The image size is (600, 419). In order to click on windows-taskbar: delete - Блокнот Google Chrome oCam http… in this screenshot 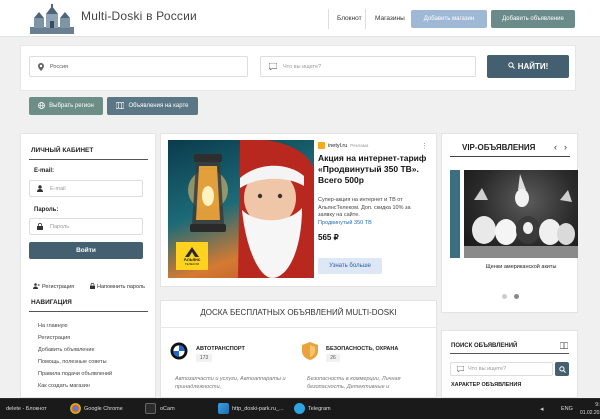, I will do `click(300, 408)`.